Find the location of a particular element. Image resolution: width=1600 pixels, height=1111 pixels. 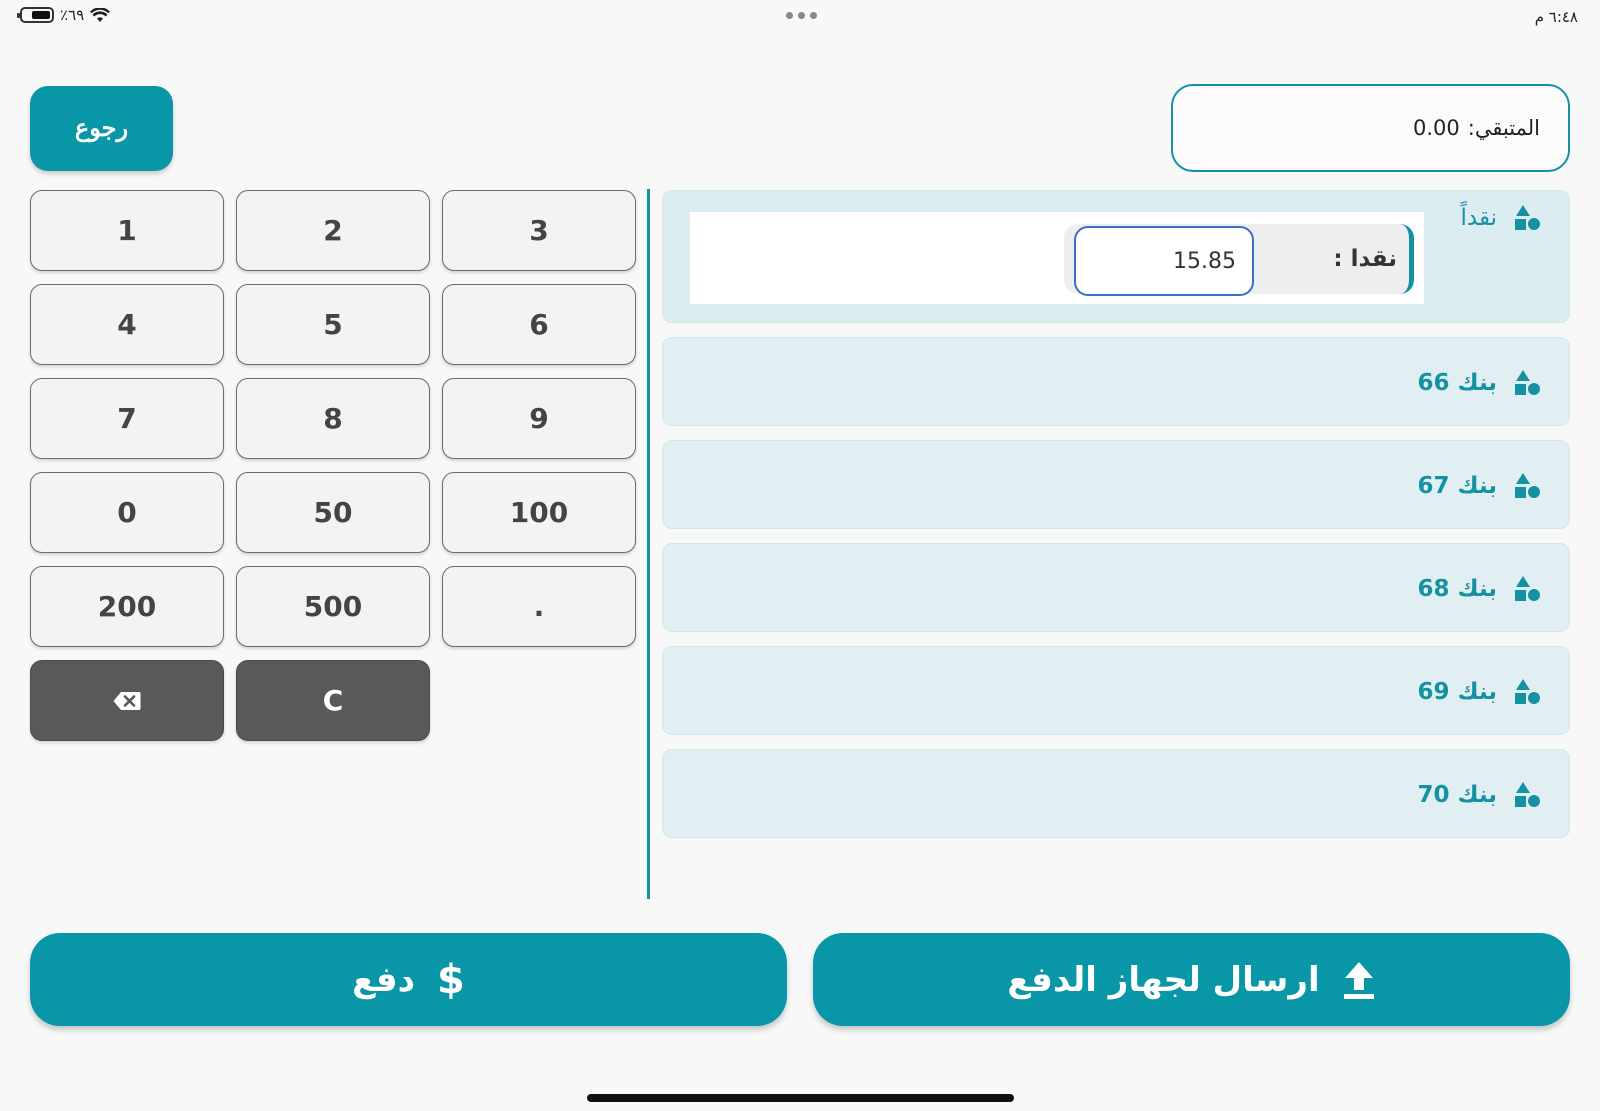

status-left: ٪٦٩ is located at coordinates (64, 15).